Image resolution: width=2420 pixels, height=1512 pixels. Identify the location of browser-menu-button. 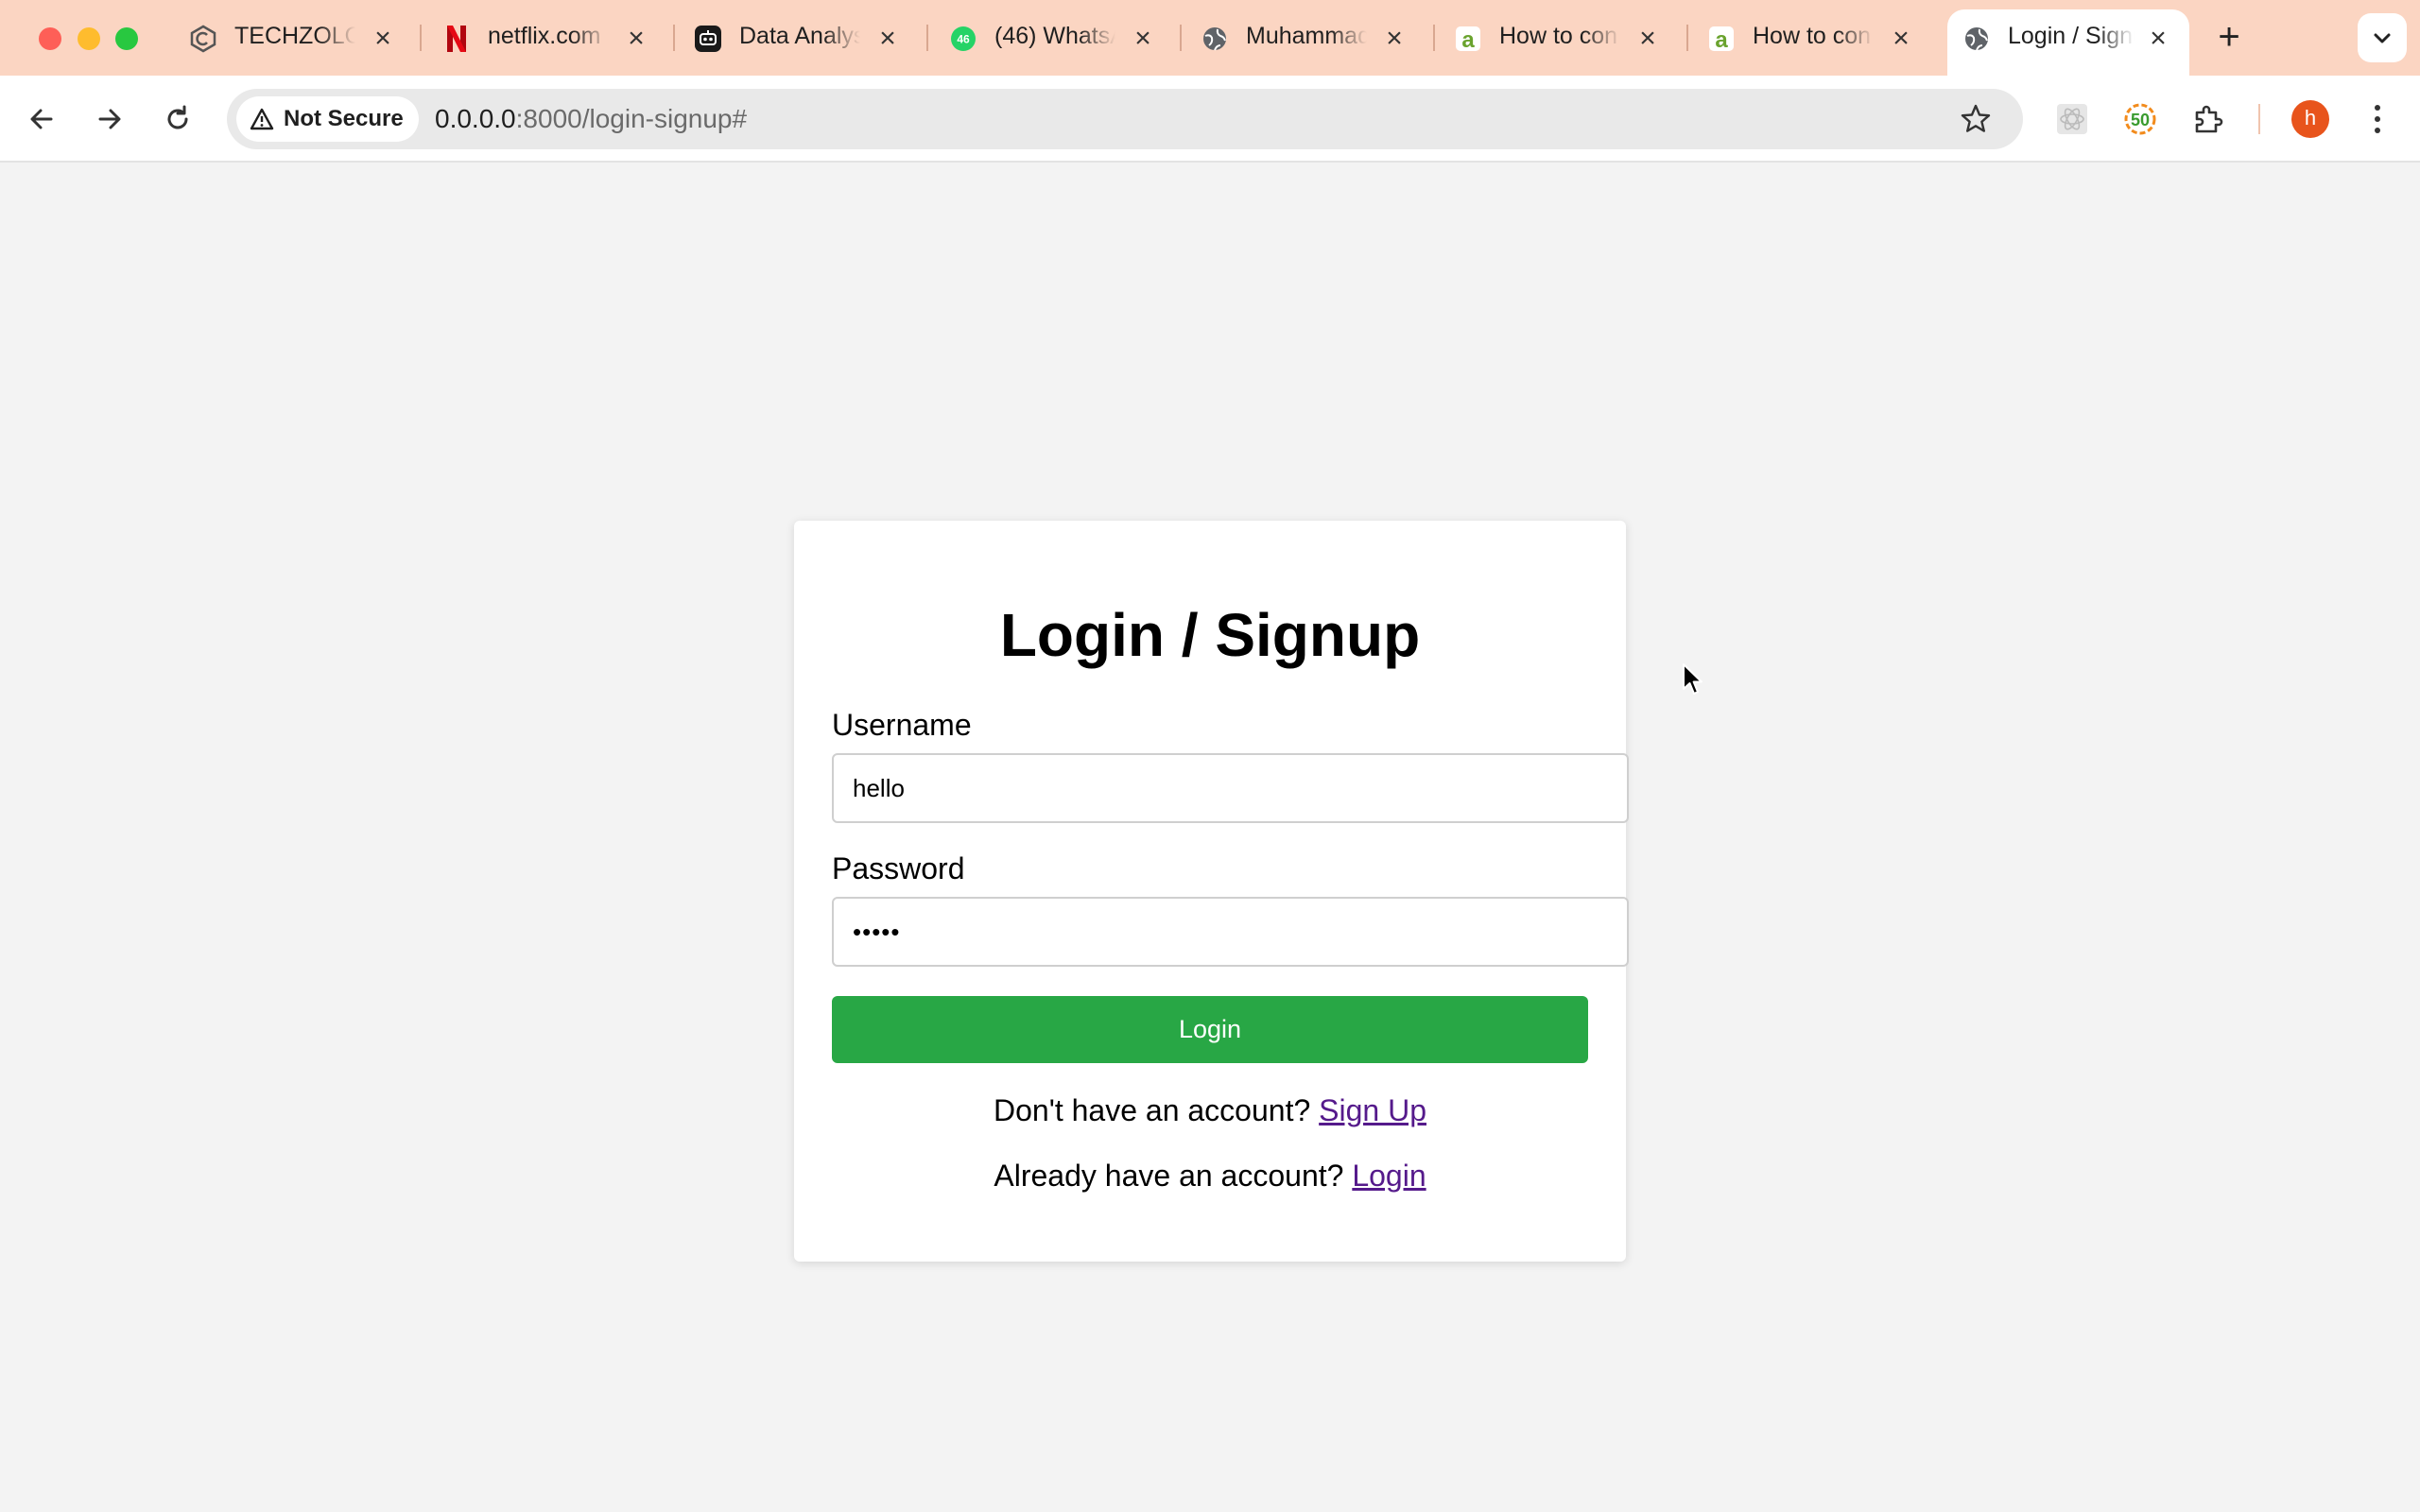
(2377, 119).